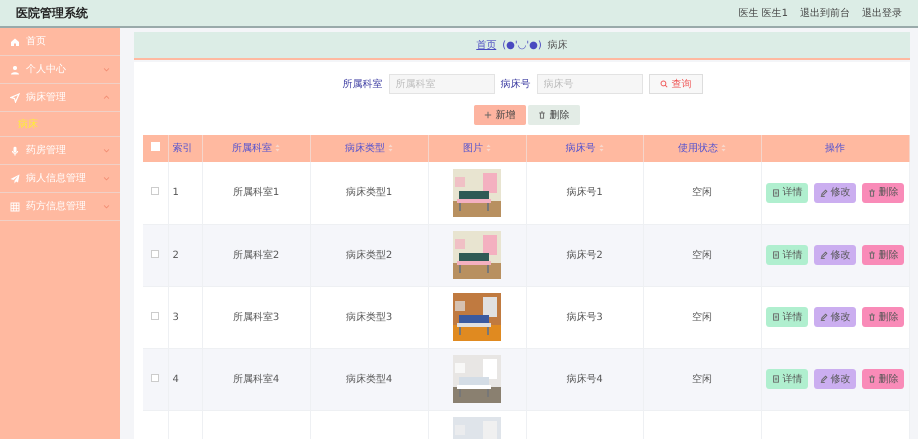 This screenshot has height=439, width=918. What do you see at coordinates (486, 45) in the screenshot?
I see `breadcrumb-link: 首页` at bounding box center [486, 45].